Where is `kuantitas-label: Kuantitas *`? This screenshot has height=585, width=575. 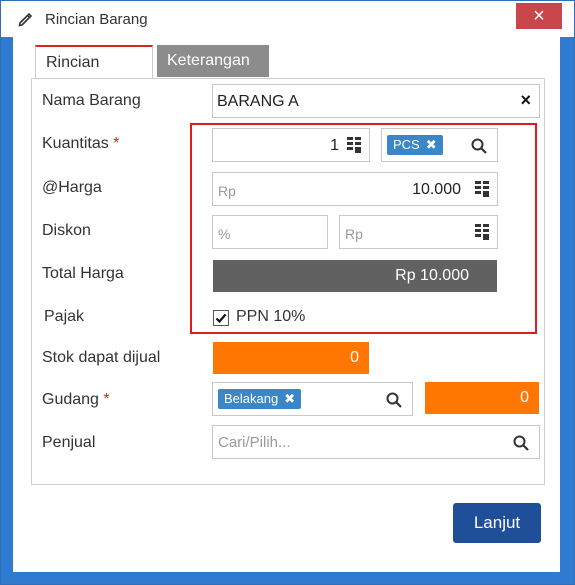
kuantitas-label: Kuantitas * is located at coordinates (81, 143).